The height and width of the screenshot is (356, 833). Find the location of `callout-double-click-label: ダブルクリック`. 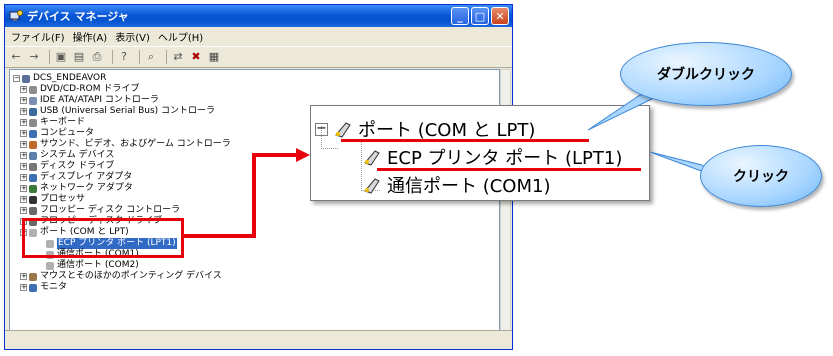

callout-double-click-label: ダブルクリック is located at coordinates (706, 75).